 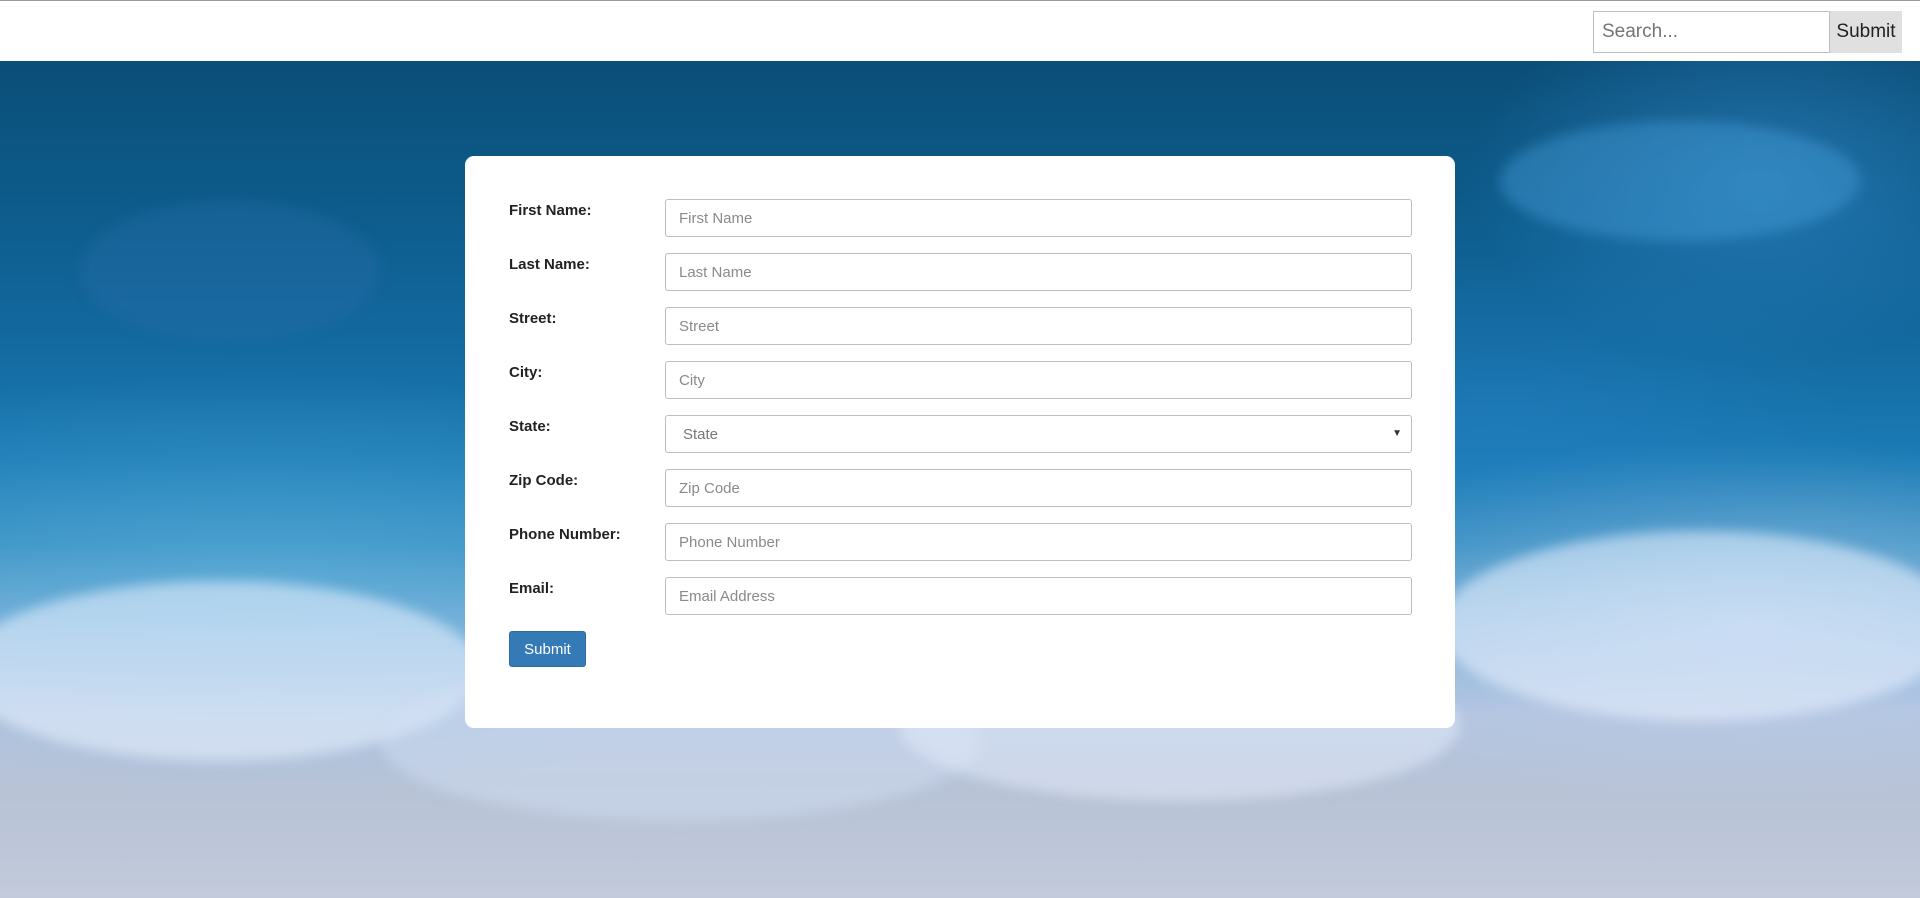 What do you see at coordinates (701, 434) in the screenshot?
I see `state-select-value: State` at bounding box center [701, 434].